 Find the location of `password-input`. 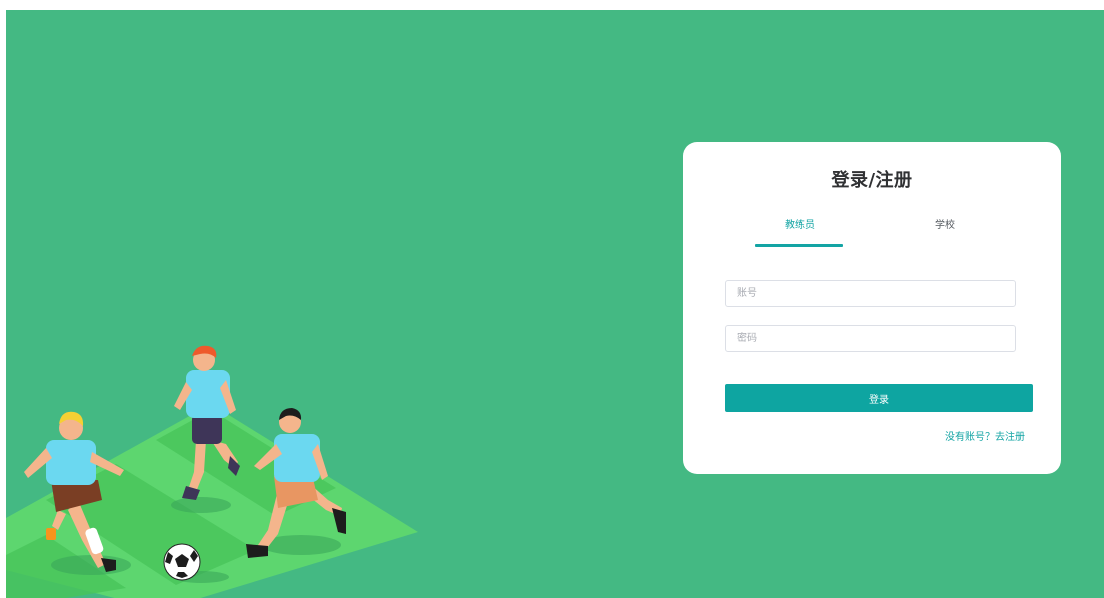

password-input is located at coordinates (870, 338).